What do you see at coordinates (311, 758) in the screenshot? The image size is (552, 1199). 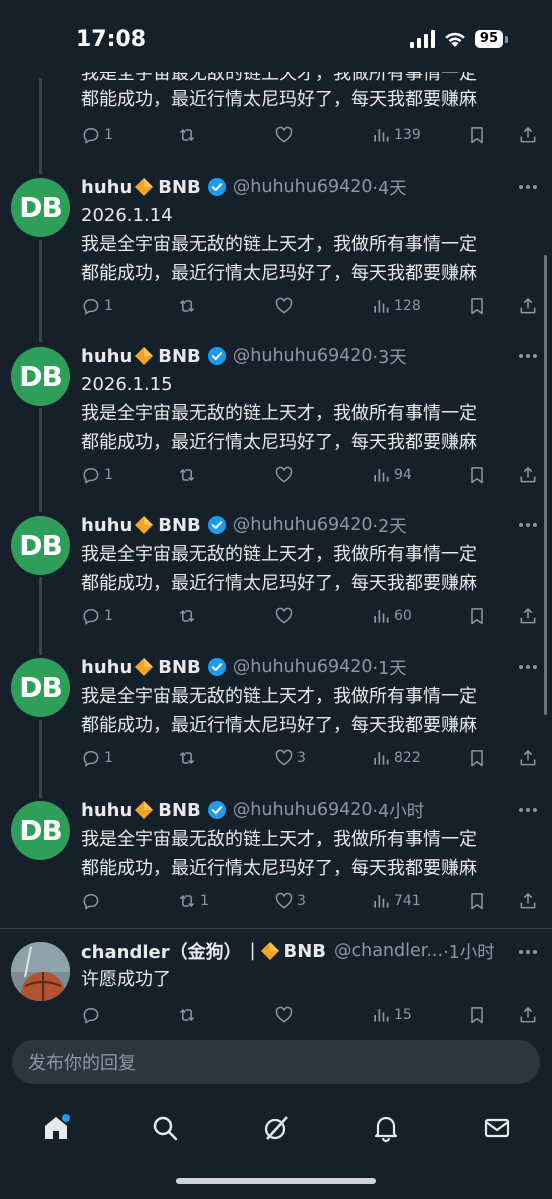 I see `tweet-actions: 1 3 822` at bounding box center [311, 758].